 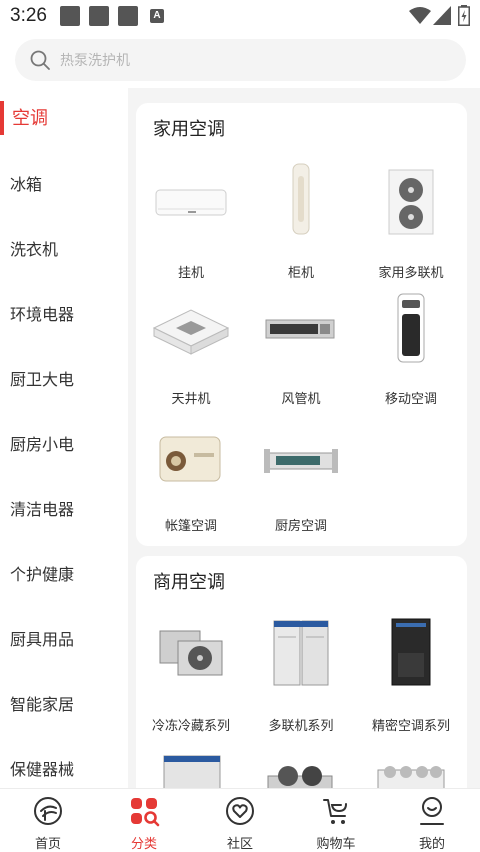 I want to click on tab-label: 购物车, so click(x=336, y=844).